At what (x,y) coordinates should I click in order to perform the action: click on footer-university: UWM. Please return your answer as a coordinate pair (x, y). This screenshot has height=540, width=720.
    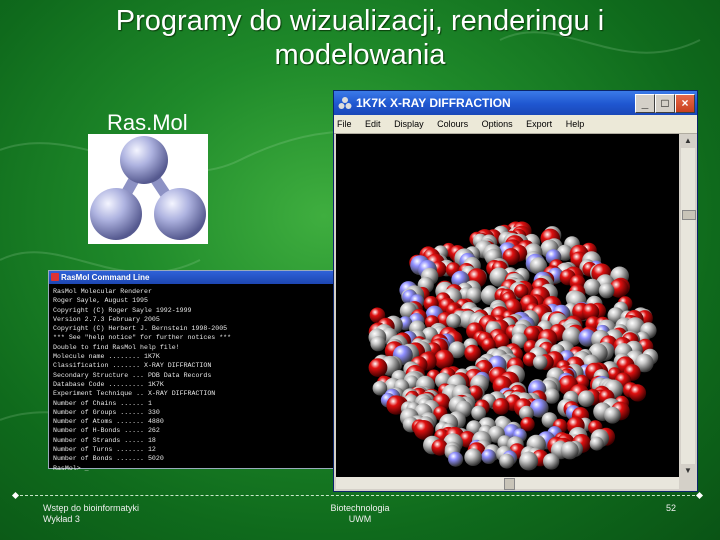
    Looking at the image, I should click on (360, 519).